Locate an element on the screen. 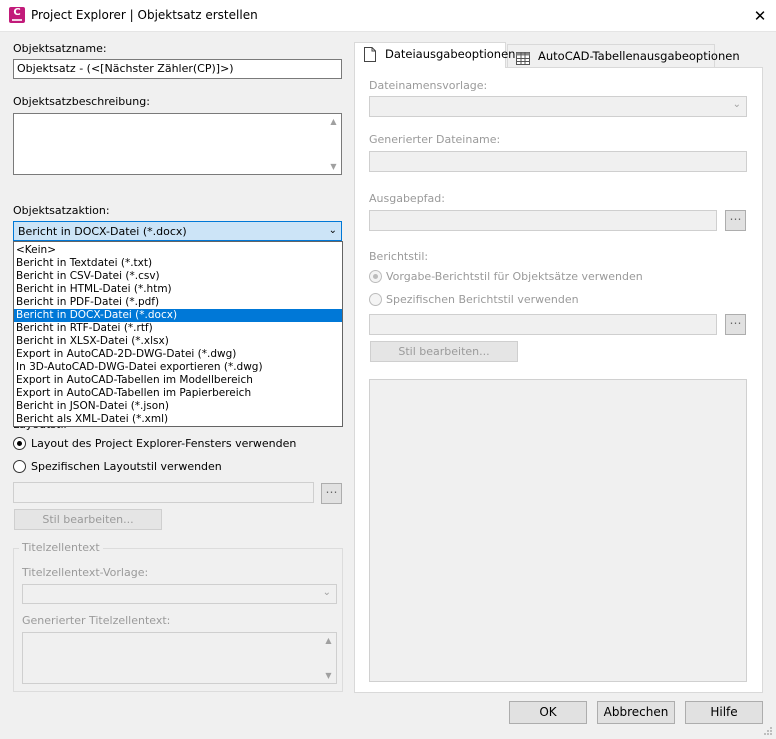 This screenshot has height=739, width=776. report-style-label: Berichtstil: is located at coordinates (399, 256).